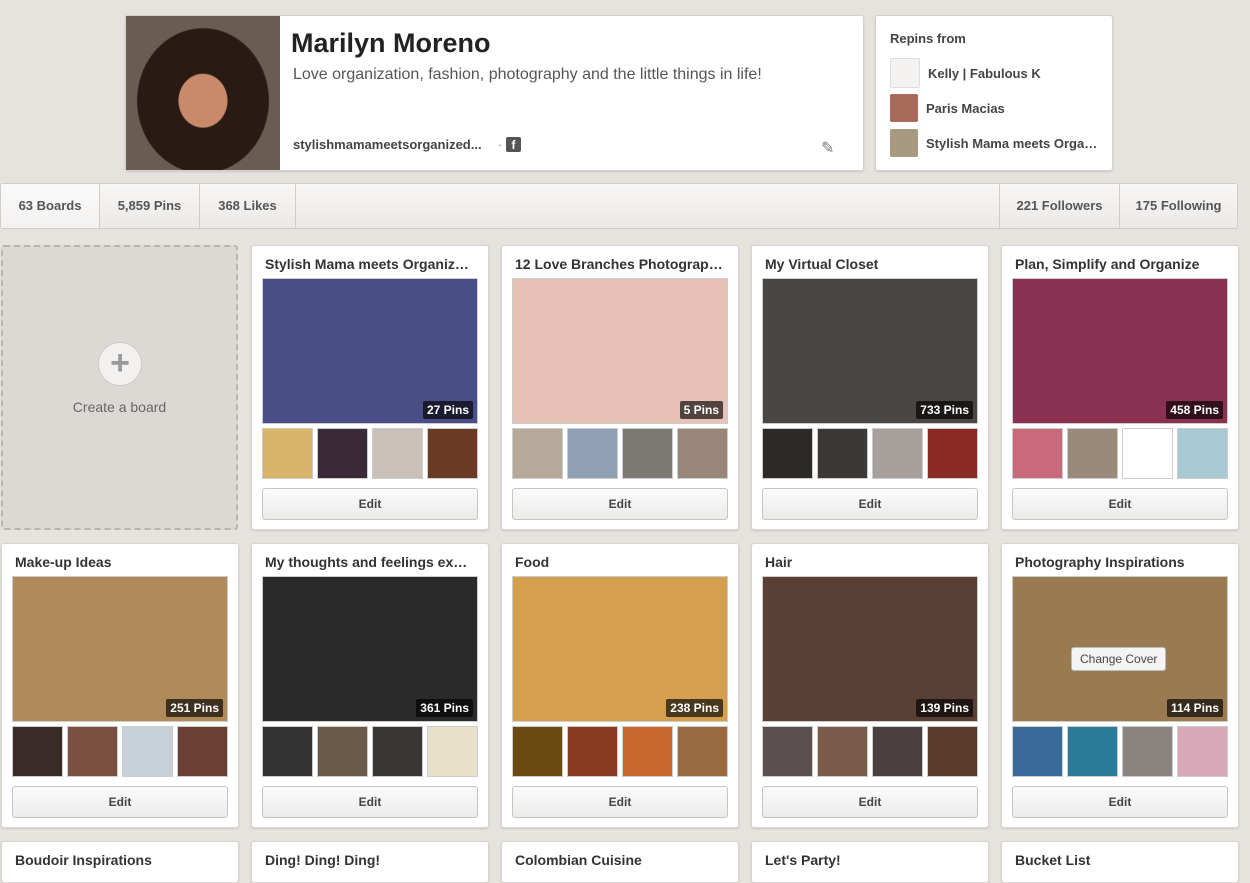 The image size is (1250, 883). What do you see at coordinates (870, 649) in the screenshot?
I see `board-cover: 139 Pins` at bounding box center [870, 649].